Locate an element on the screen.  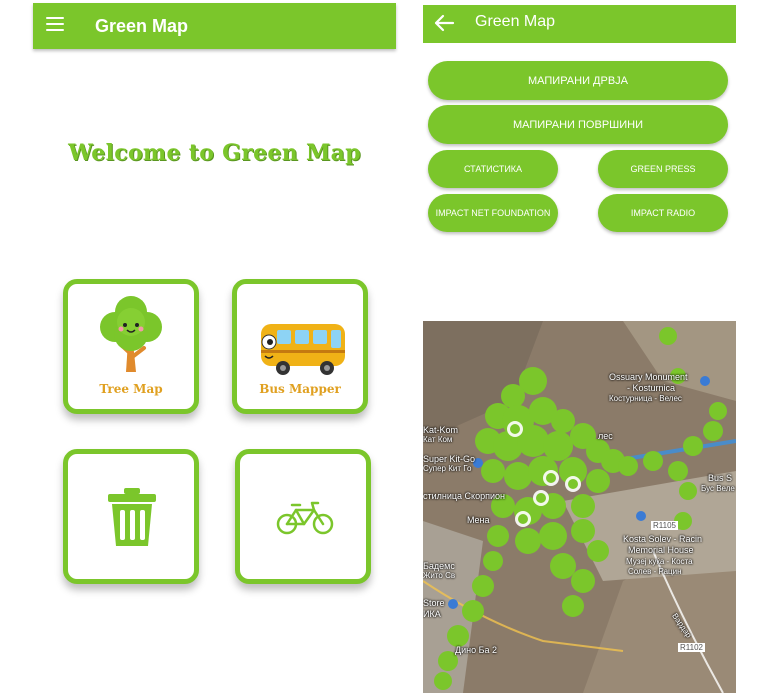
bus-mapper-tile: Bus Mapper is located at coordinates (300, 346).